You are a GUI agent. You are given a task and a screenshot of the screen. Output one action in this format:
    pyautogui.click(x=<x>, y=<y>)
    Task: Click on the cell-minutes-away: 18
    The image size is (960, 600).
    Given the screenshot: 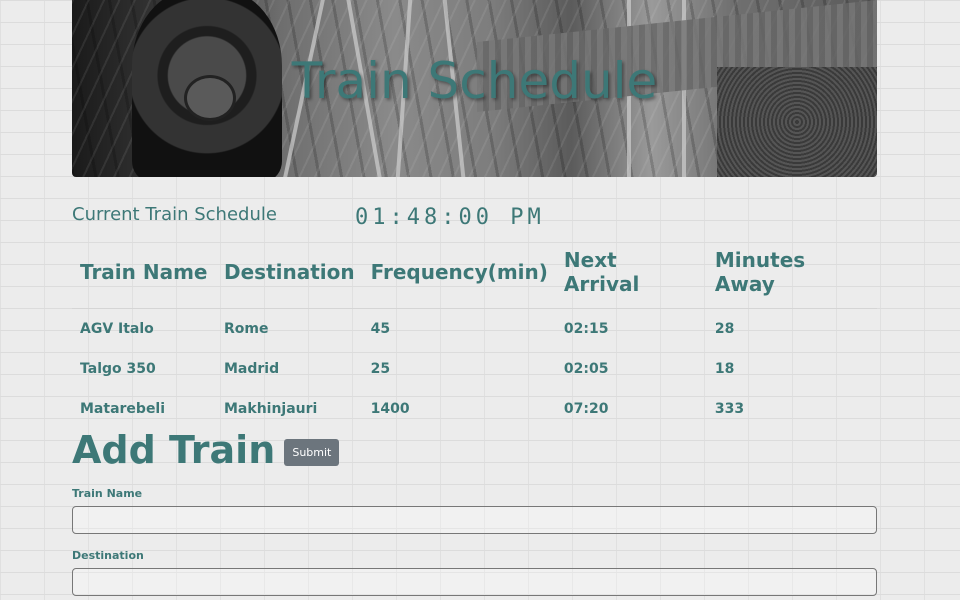 What is the action you would take?
    pyautogui.click(x=724, y=369)
    